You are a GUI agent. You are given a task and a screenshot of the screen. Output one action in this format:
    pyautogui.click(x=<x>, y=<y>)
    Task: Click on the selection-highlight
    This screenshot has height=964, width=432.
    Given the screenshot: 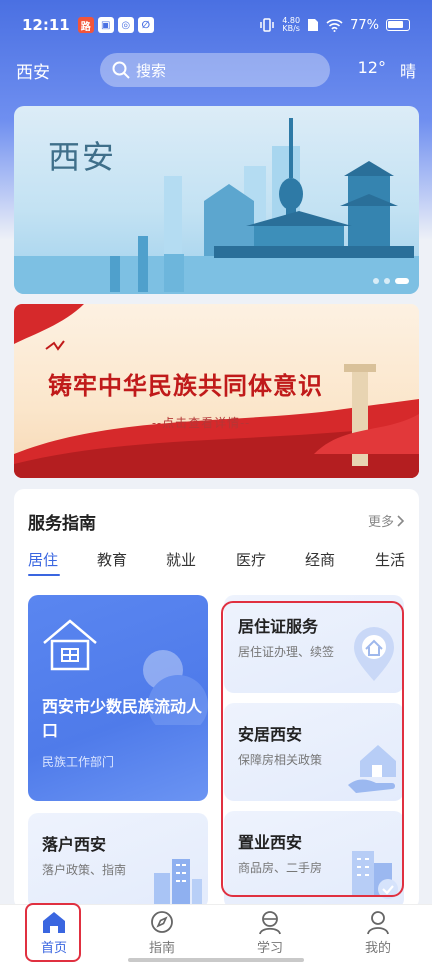 What is the action you would take?
    pyautogui.click(x=312, y=749)
    